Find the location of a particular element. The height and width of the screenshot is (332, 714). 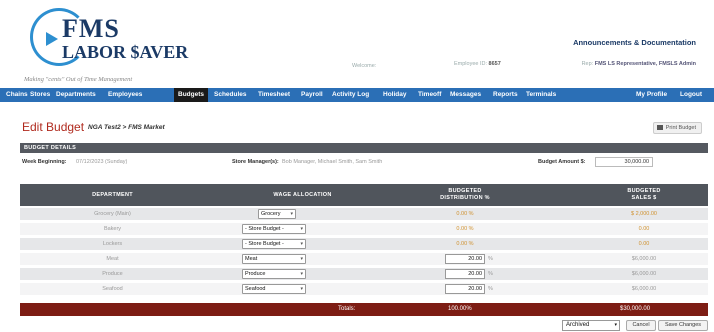

totals-row: Totals: 100.00% $30,000.00 is located at coordinates (364, 309).